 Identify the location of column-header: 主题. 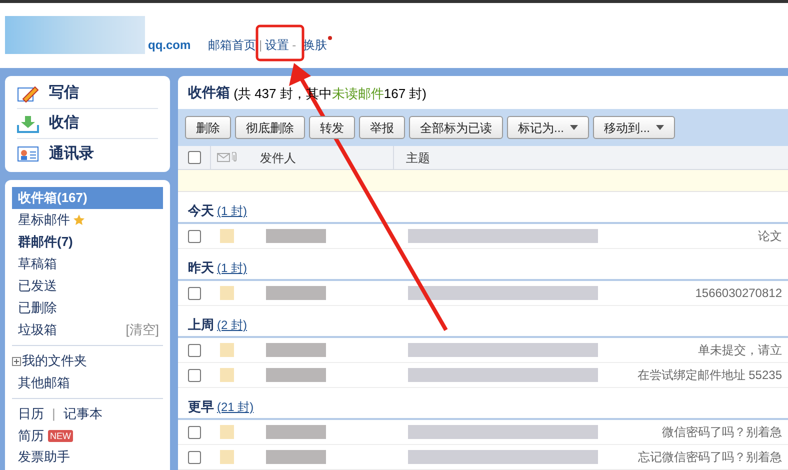
(412, 157).